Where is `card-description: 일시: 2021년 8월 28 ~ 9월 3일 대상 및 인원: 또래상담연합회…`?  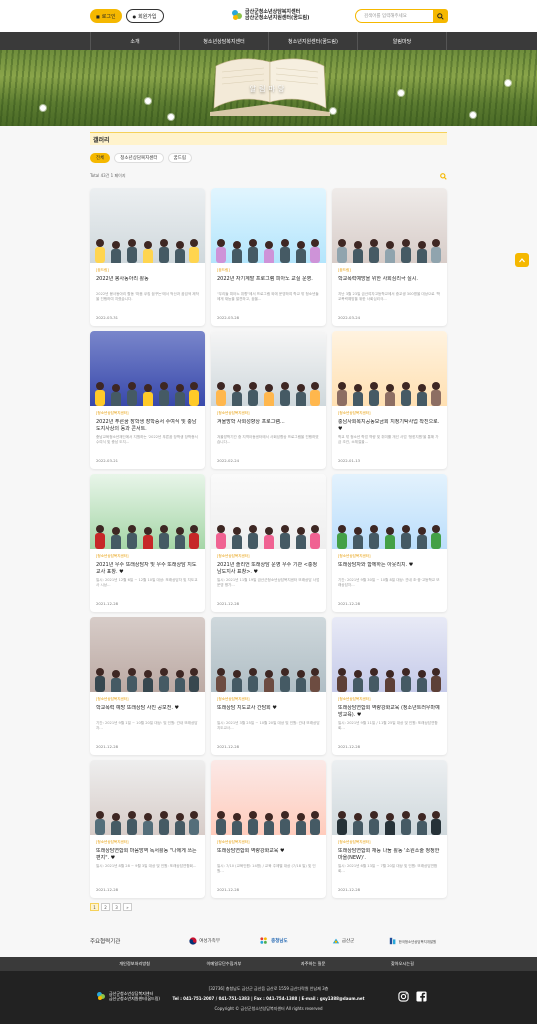
card-description: 일시: 2021년 8월 28 ~ 9월 3일 대상 및 인원: 또래상담연합회… is located at coordinates (146, 866).